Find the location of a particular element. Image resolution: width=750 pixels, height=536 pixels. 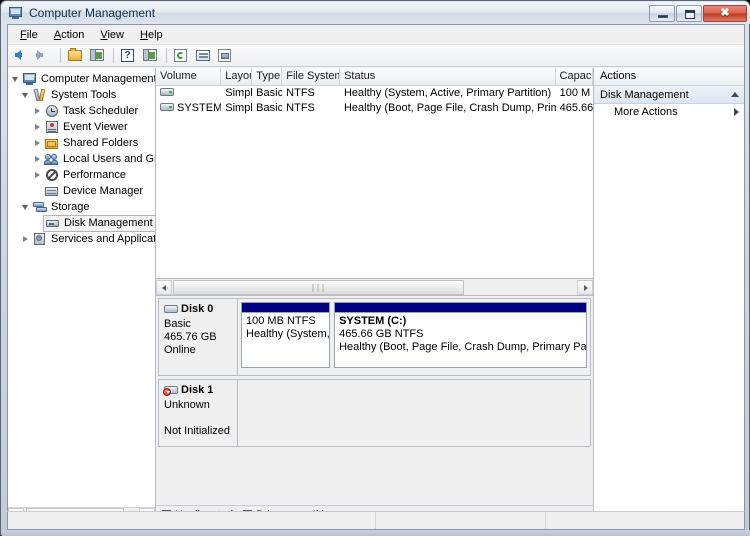

scroll-left-button is located at coordinates (164, 287).